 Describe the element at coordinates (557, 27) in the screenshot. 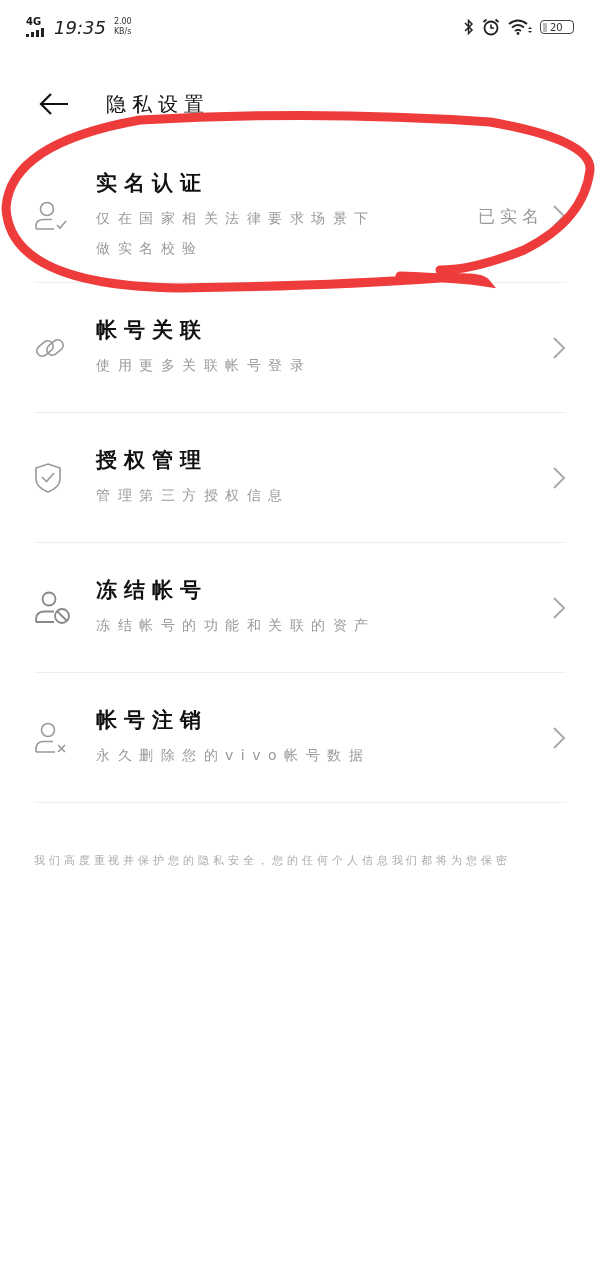

I see `battery-icon: 20` at that location.